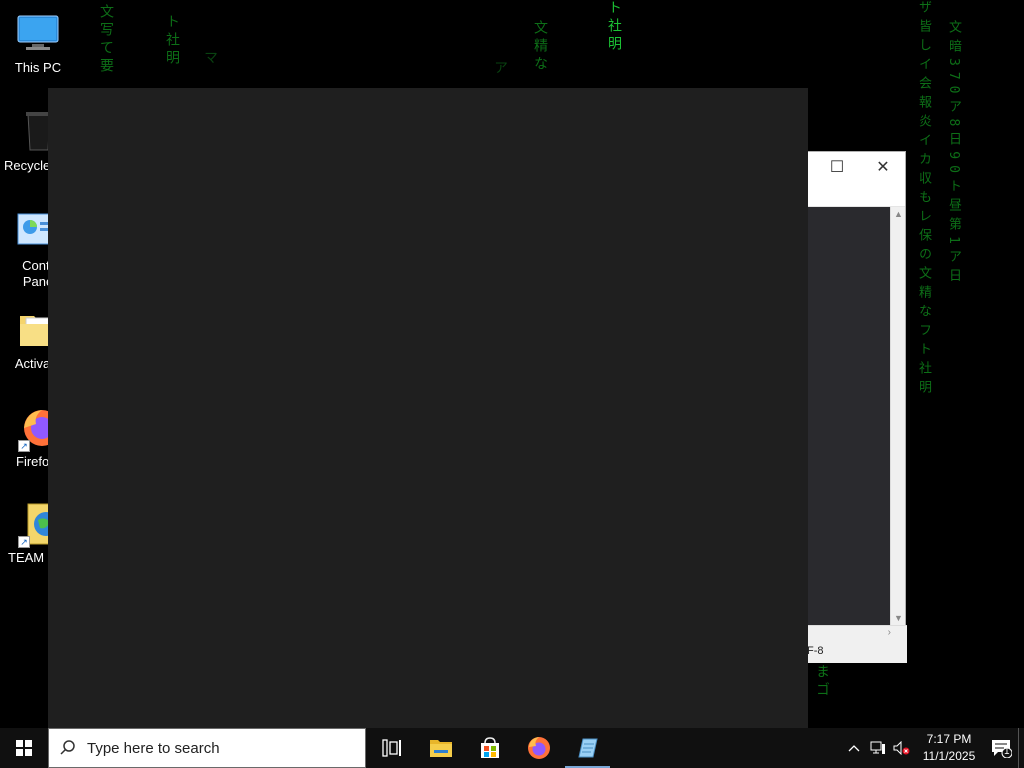 This screenshot has width=1024, height=768. Describe the element at coordinates (106, 40) in the screenshot. I see `matrix-text: 文写て要` at that location.